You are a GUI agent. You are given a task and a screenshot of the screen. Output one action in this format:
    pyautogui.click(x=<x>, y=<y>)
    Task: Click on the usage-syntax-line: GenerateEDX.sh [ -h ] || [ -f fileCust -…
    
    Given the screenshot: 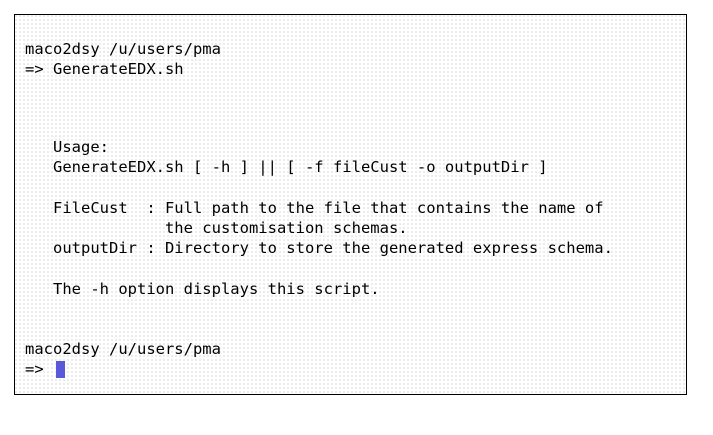 What is the action you would take?
    pyautogui.click(x=286, y=167)
    